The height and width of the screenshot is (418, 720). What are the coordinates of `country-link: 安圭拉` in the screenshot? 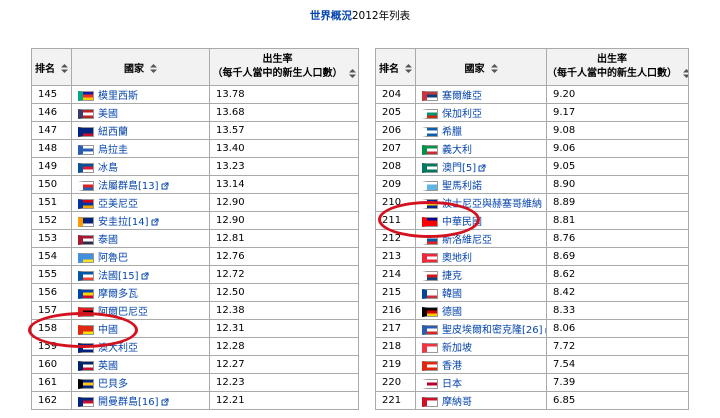 It's located at (113, 222).